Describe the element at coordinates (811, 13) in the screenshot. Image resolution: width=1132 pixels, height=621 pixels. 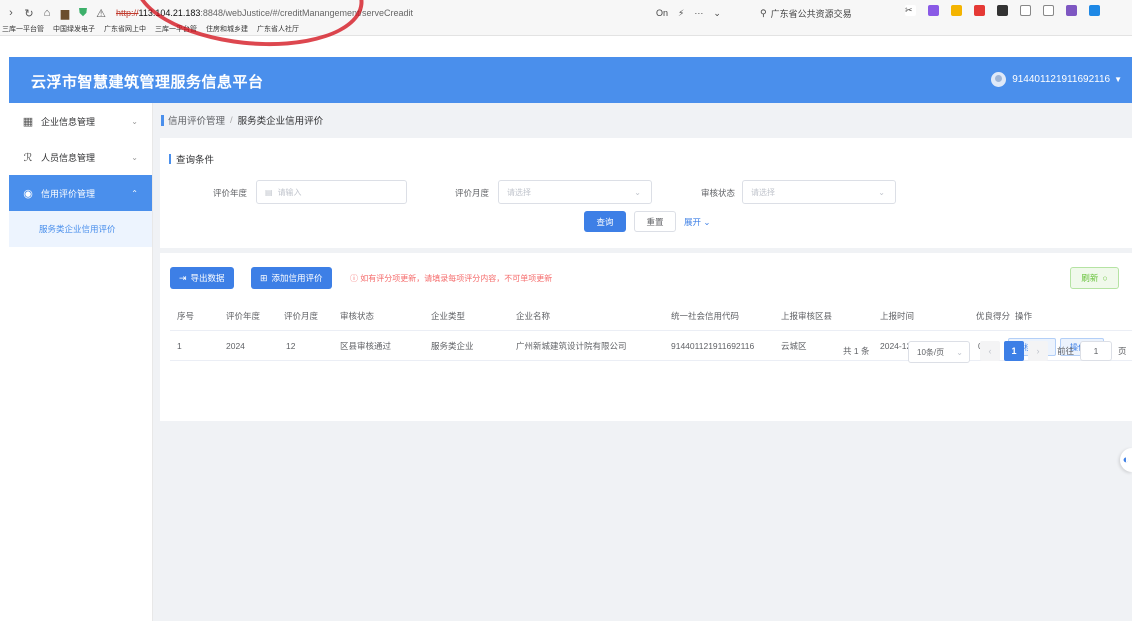
I see `search-text: 广东省公共资源交易` at that location.